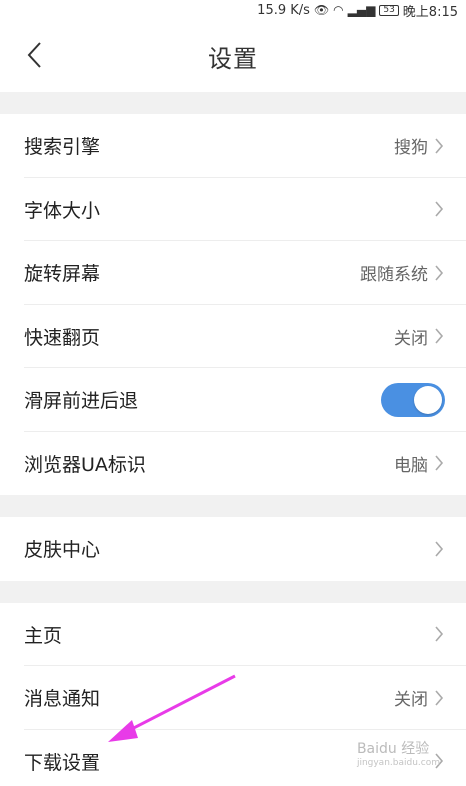  I want to click on settings-row: 皮肤中心, so click(233, 549).